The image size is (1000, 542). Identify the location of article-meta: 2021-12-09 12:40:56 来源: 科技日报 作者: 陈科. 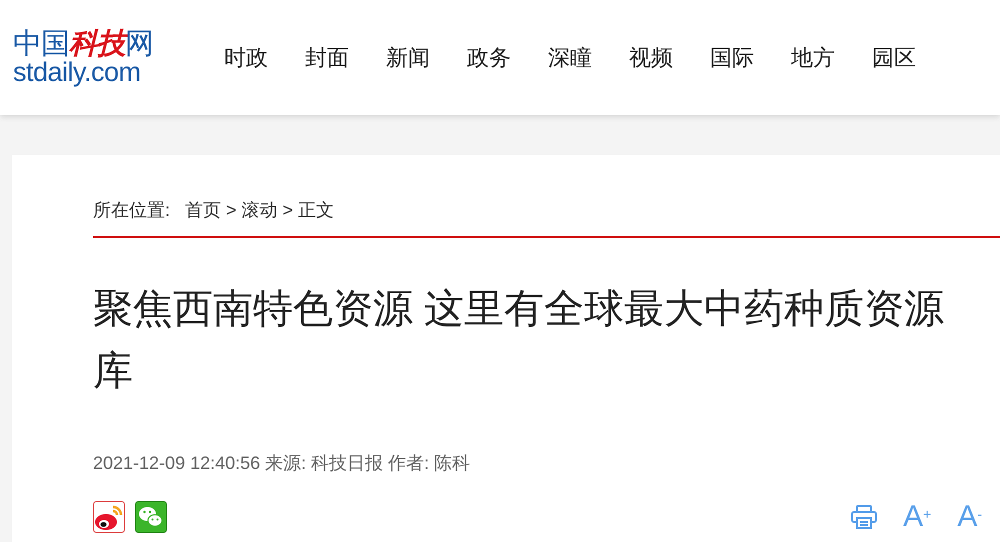
(282, 463).